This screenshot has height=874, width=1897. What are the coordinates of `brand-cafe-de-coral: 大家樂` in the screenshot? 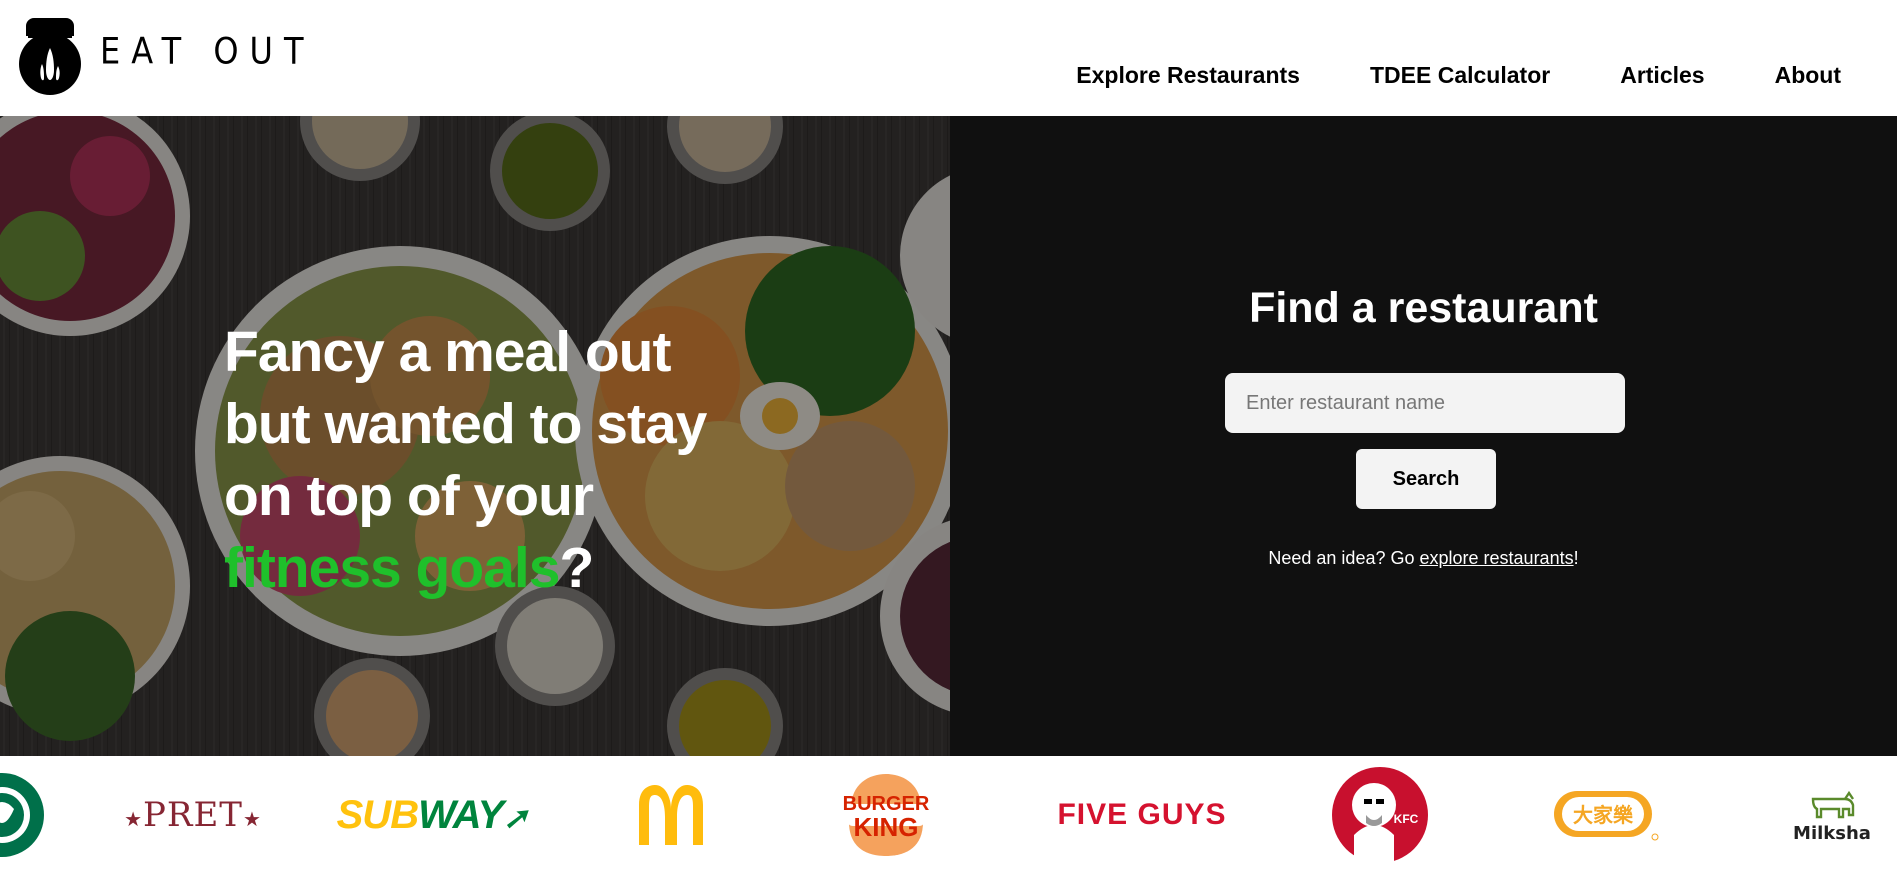 It's located at (1606, 815).